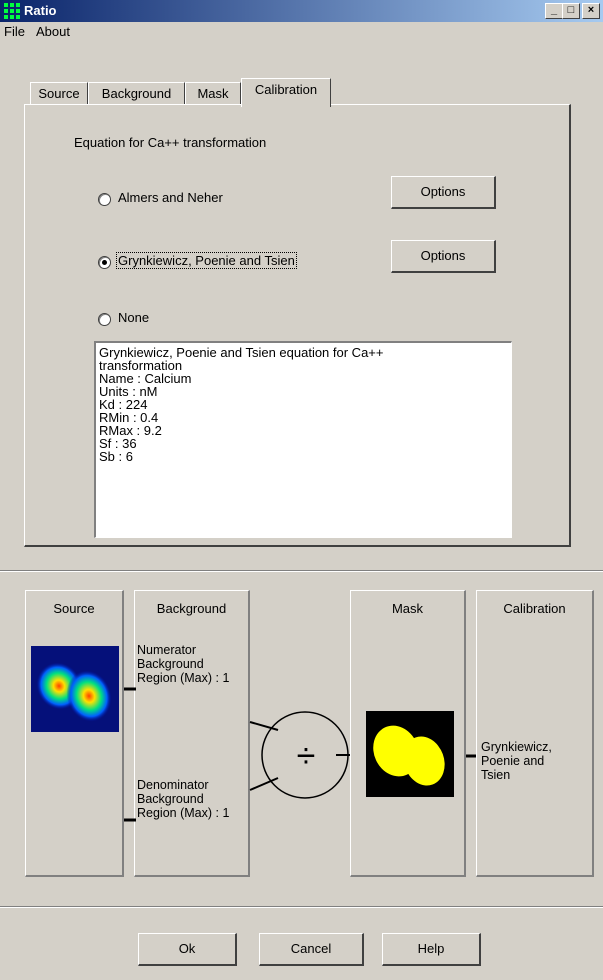 The width and height of the screenshot is (603, 980). I want to click on radio-almers-neher, so click(104, 199).